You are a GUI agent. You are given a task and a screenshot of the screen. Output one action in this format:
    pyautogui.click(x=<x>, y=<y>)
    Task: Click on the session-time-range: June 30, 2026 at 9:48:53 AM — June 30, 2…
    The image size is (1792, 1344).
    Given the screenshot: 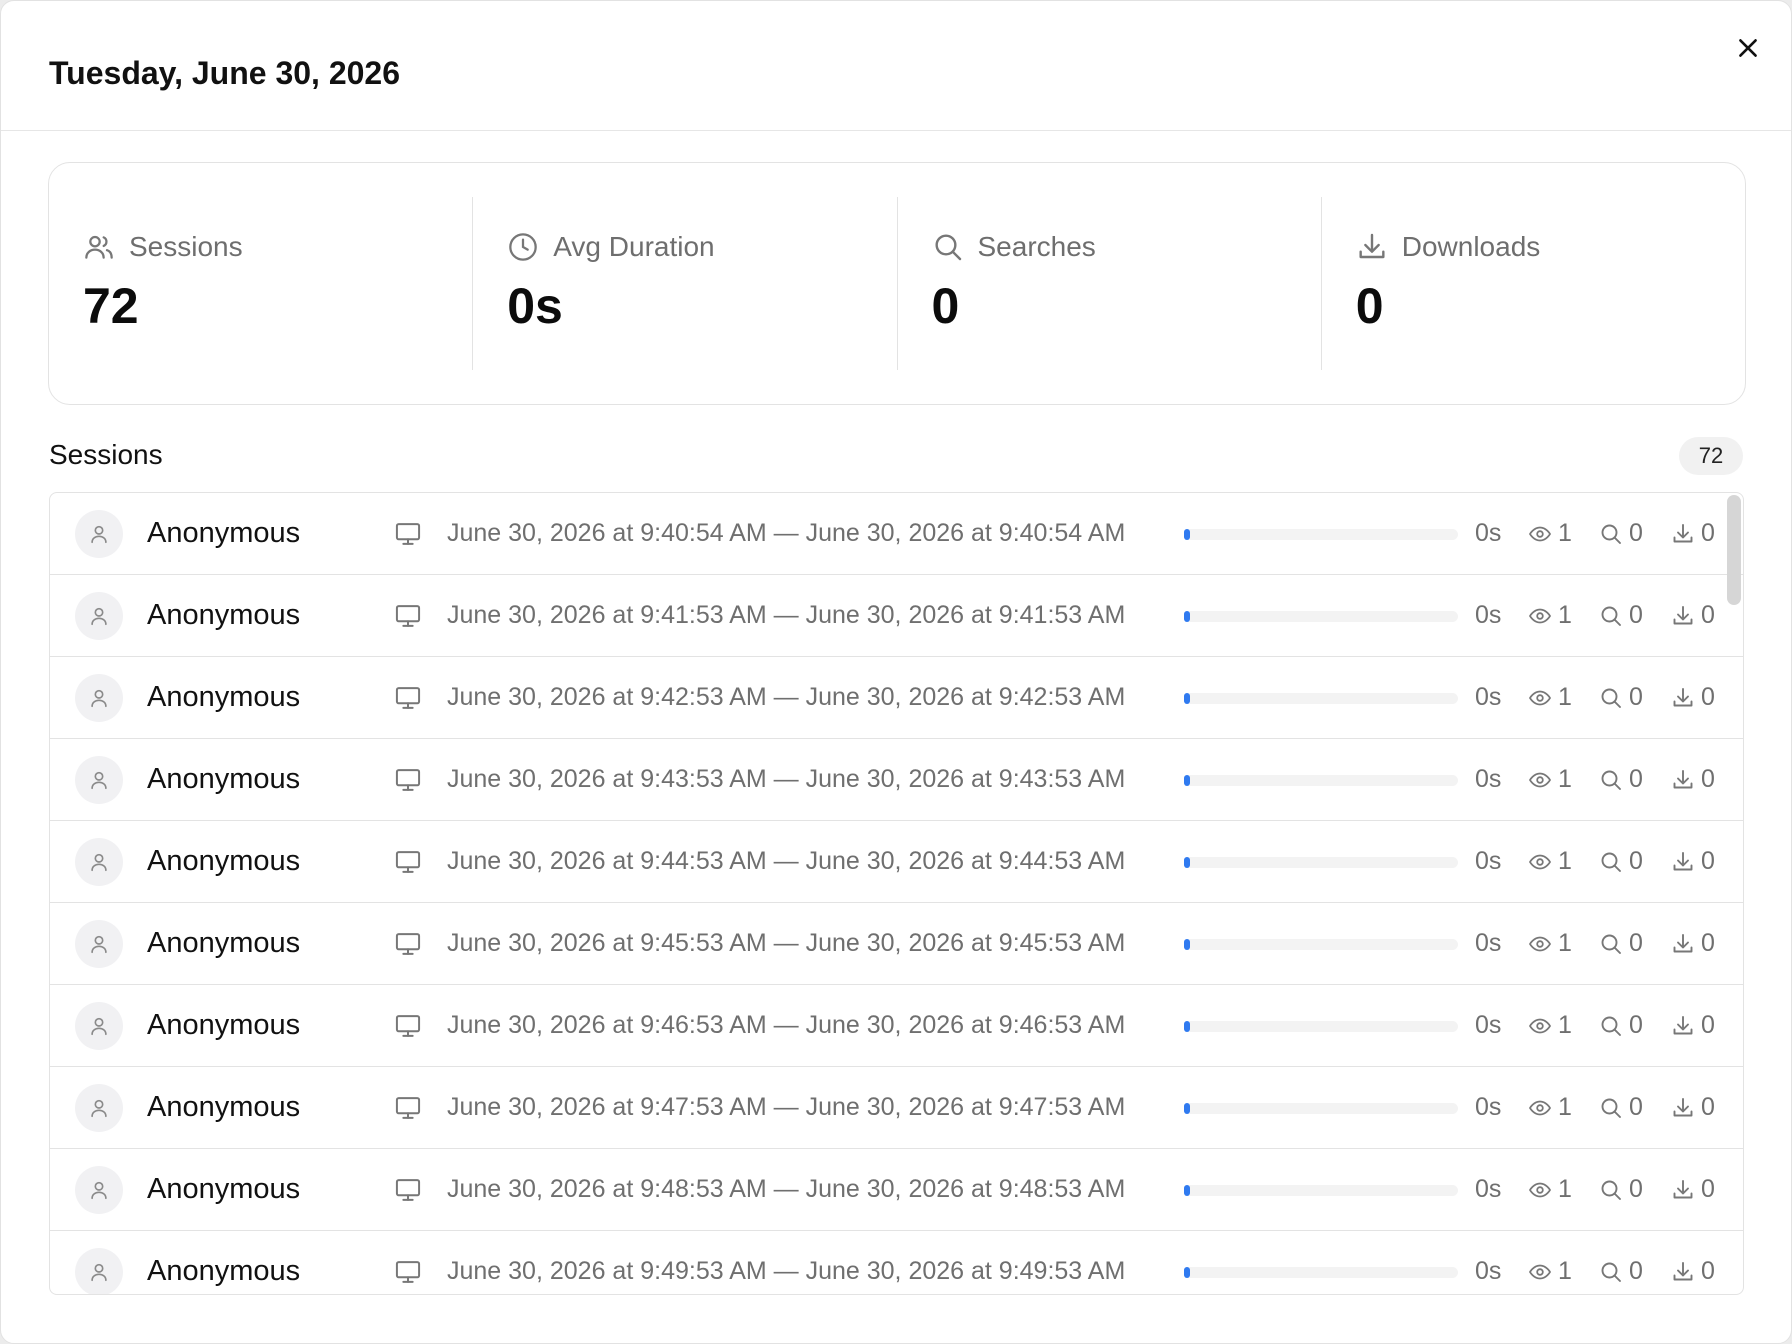 What is the action you would take?
    pyautogui.click(x=786, y=1189)
    